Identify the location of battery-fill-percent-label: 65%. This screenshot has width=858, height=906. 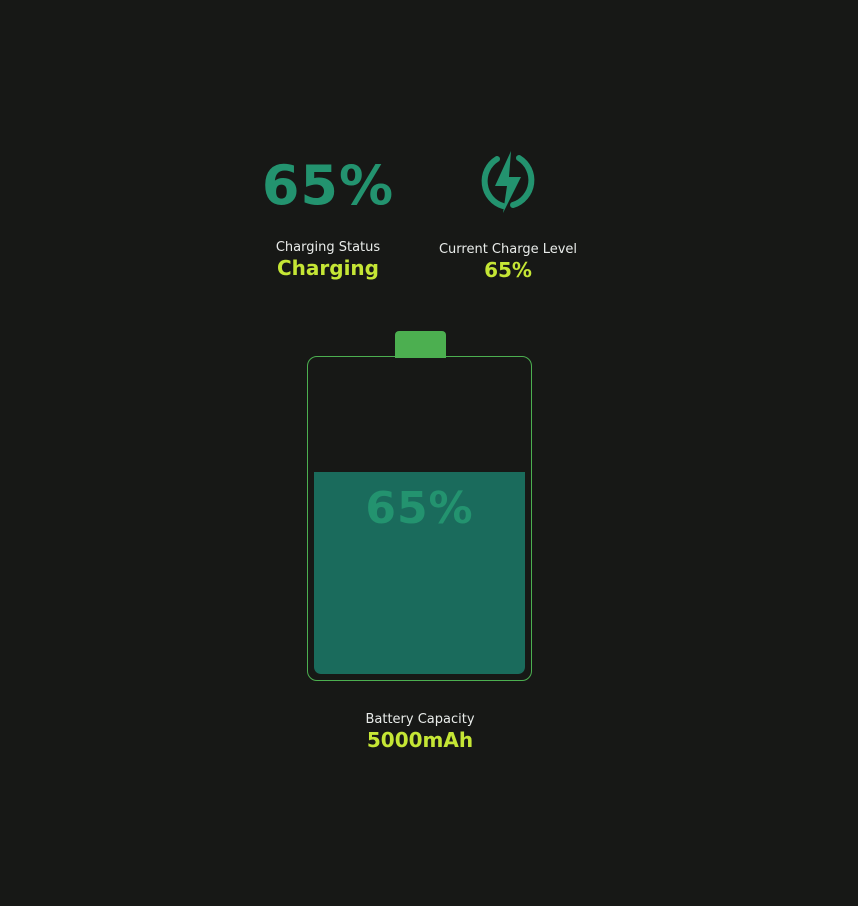
(419, 508).